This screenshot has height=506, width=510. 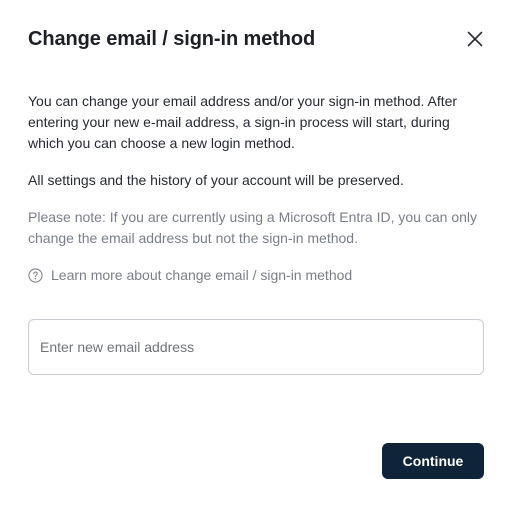 What do you see at coordinates (172, 39) in the screenshot?
I see `dialog-title: Change email / sign-in method` at bounding box center [172, 39].